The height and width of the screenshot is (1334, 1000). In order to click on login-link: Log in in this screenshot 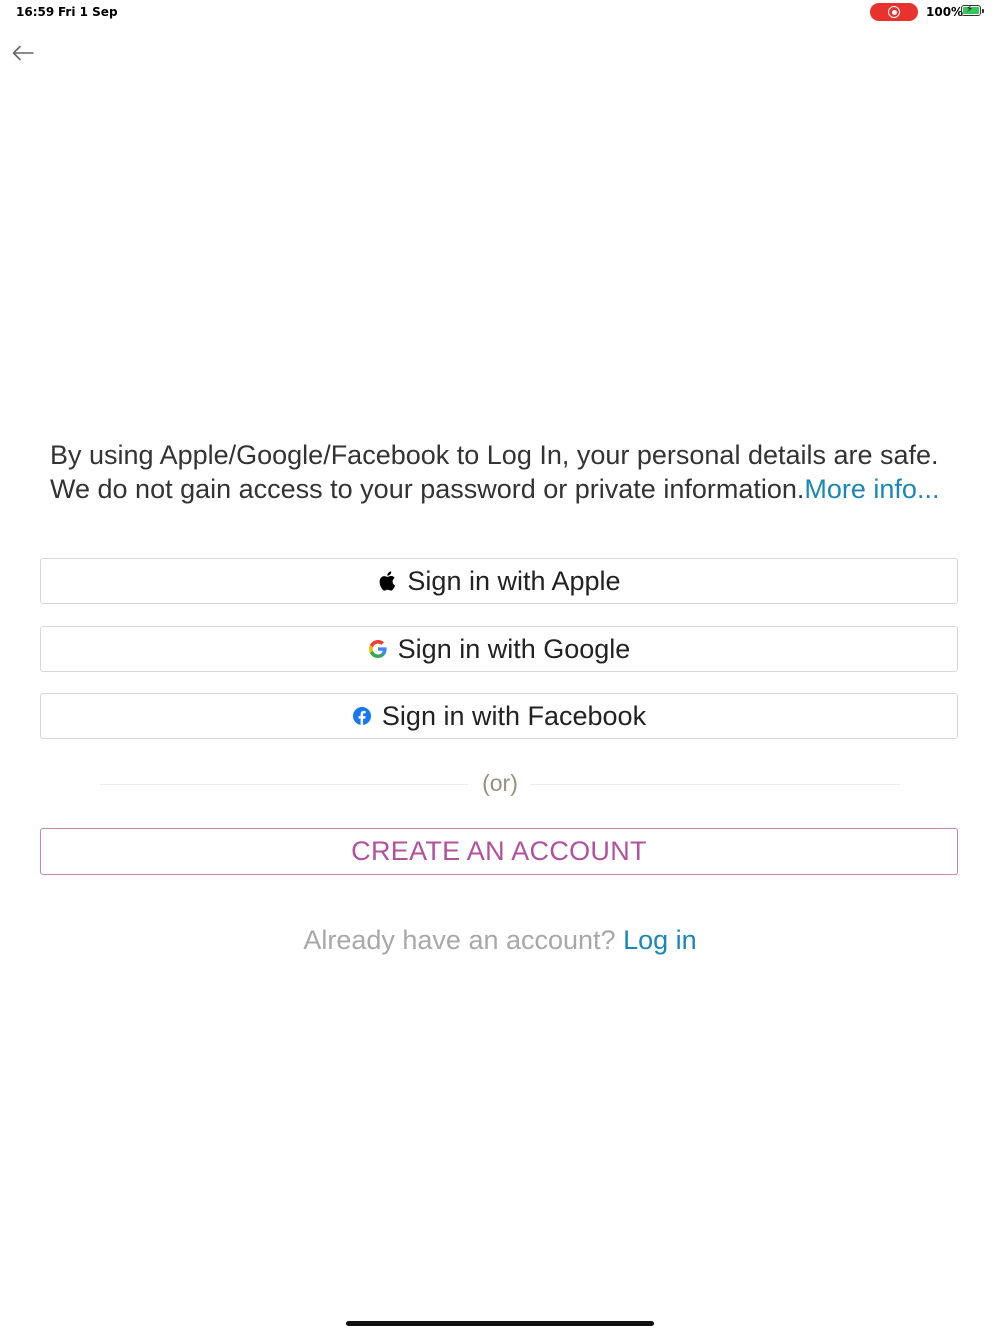, I will do `click(660, 940)`.